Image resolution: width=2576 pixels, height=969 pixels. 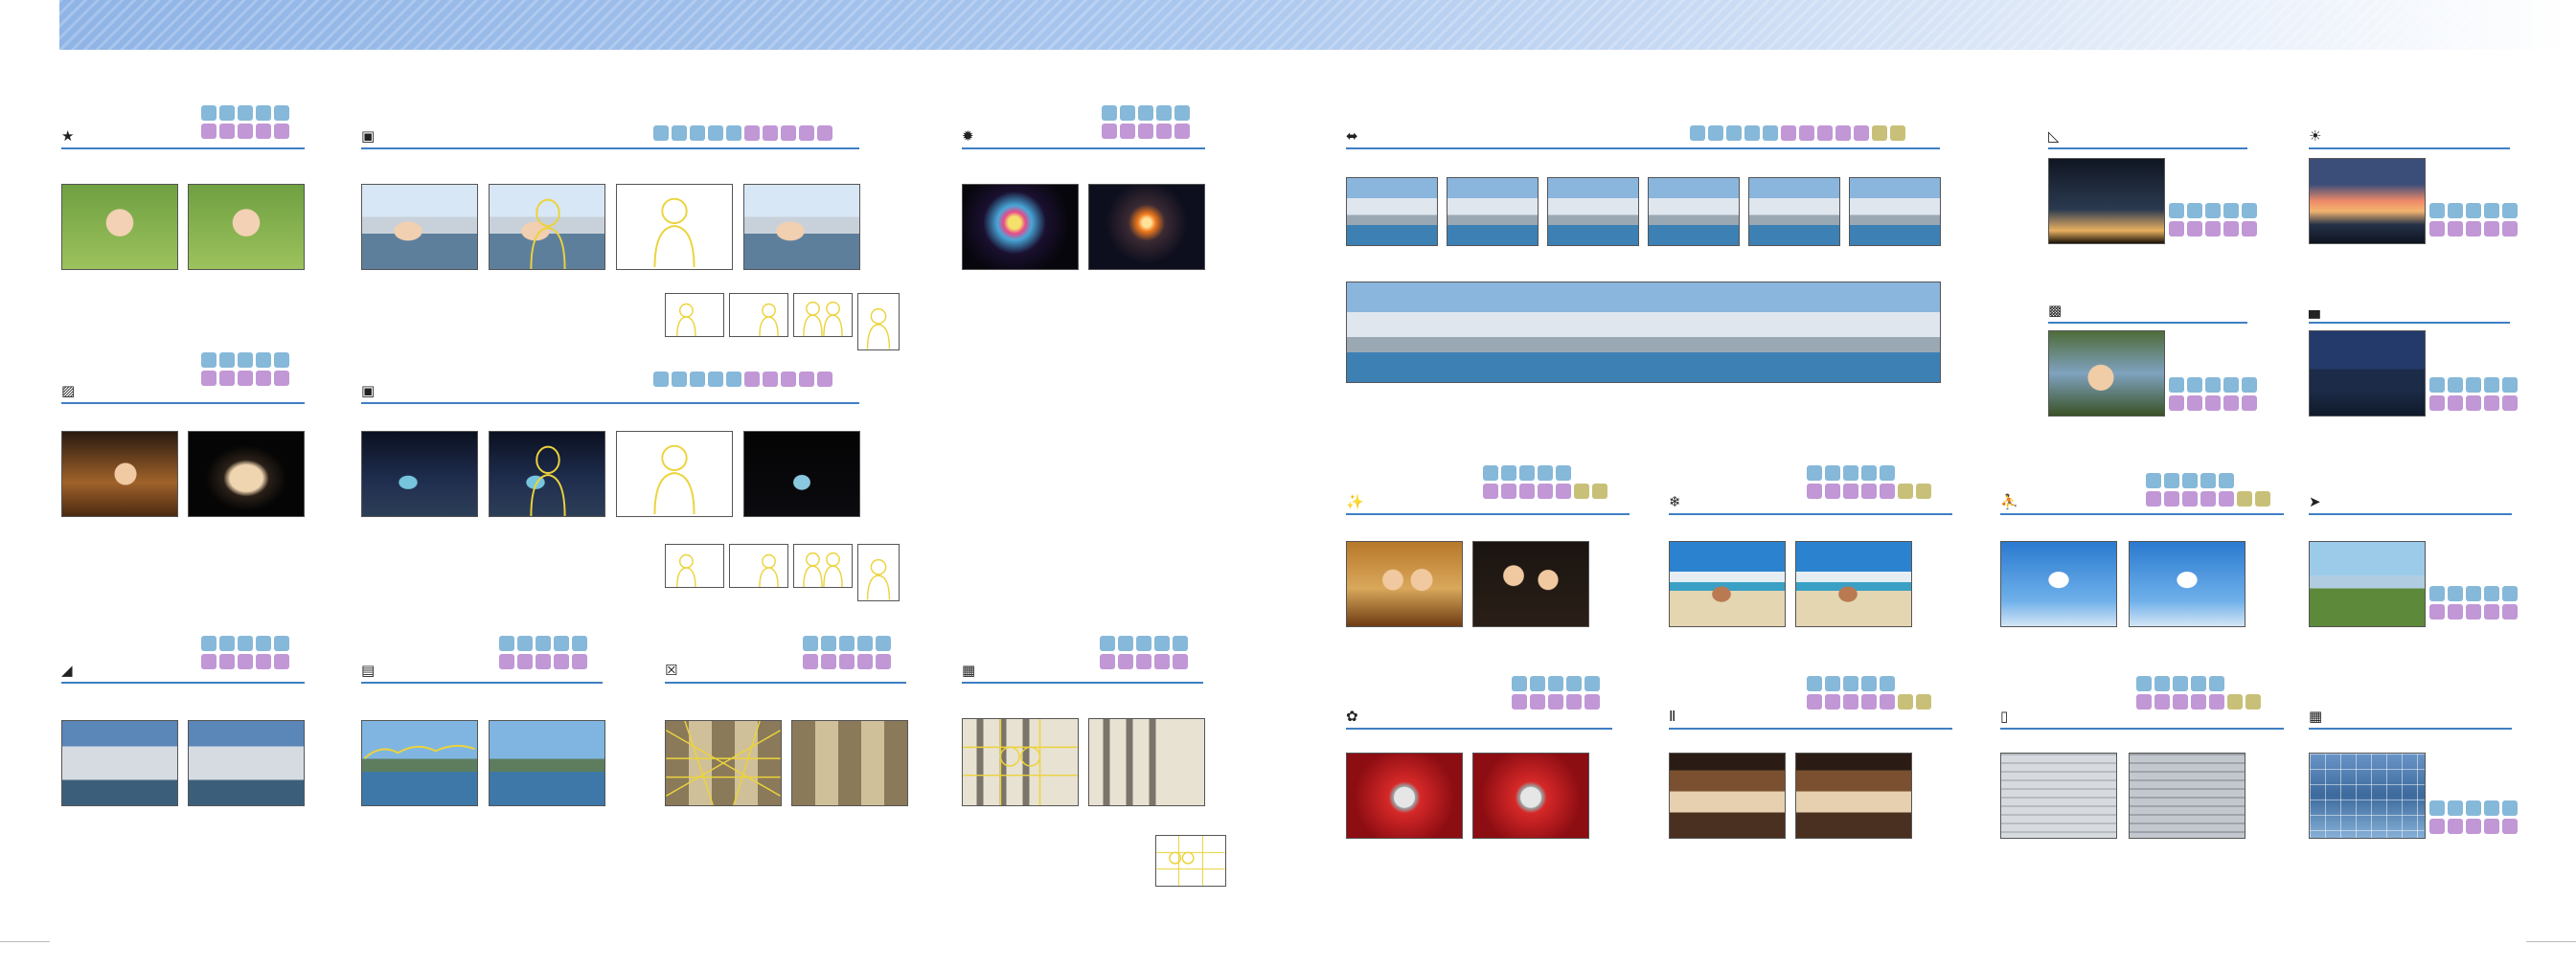 What do you see at coordinates (2004, 716) in the screenshot?
I see `copy-document-icon: ▯` at bounding box center [2004, 716].